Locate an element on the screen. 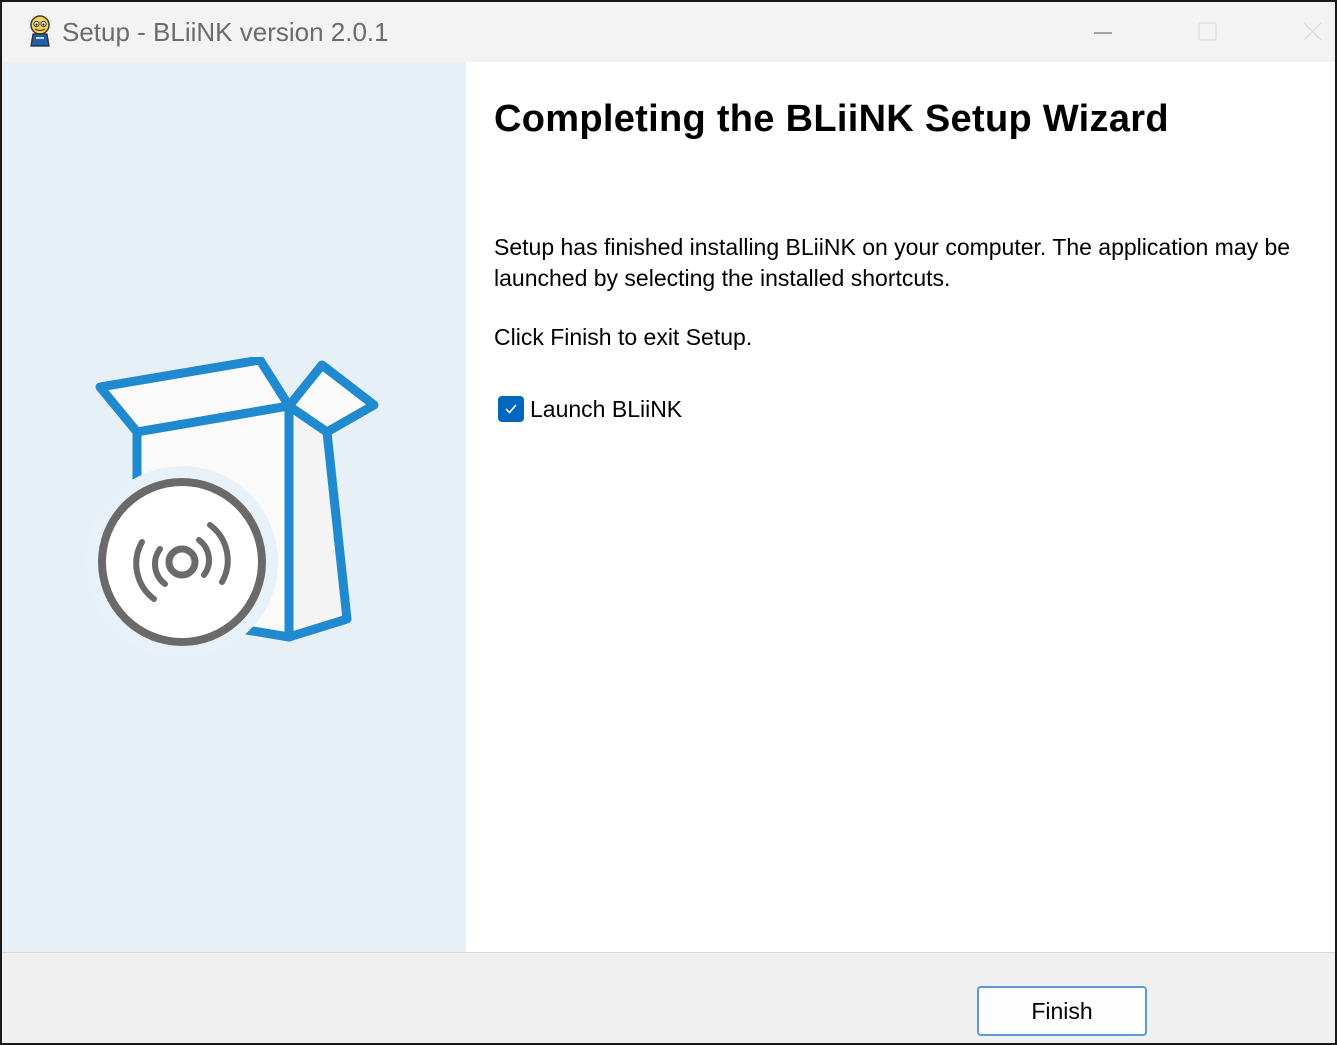  wizard-footer: Finish is located at coordinates (668, 997).